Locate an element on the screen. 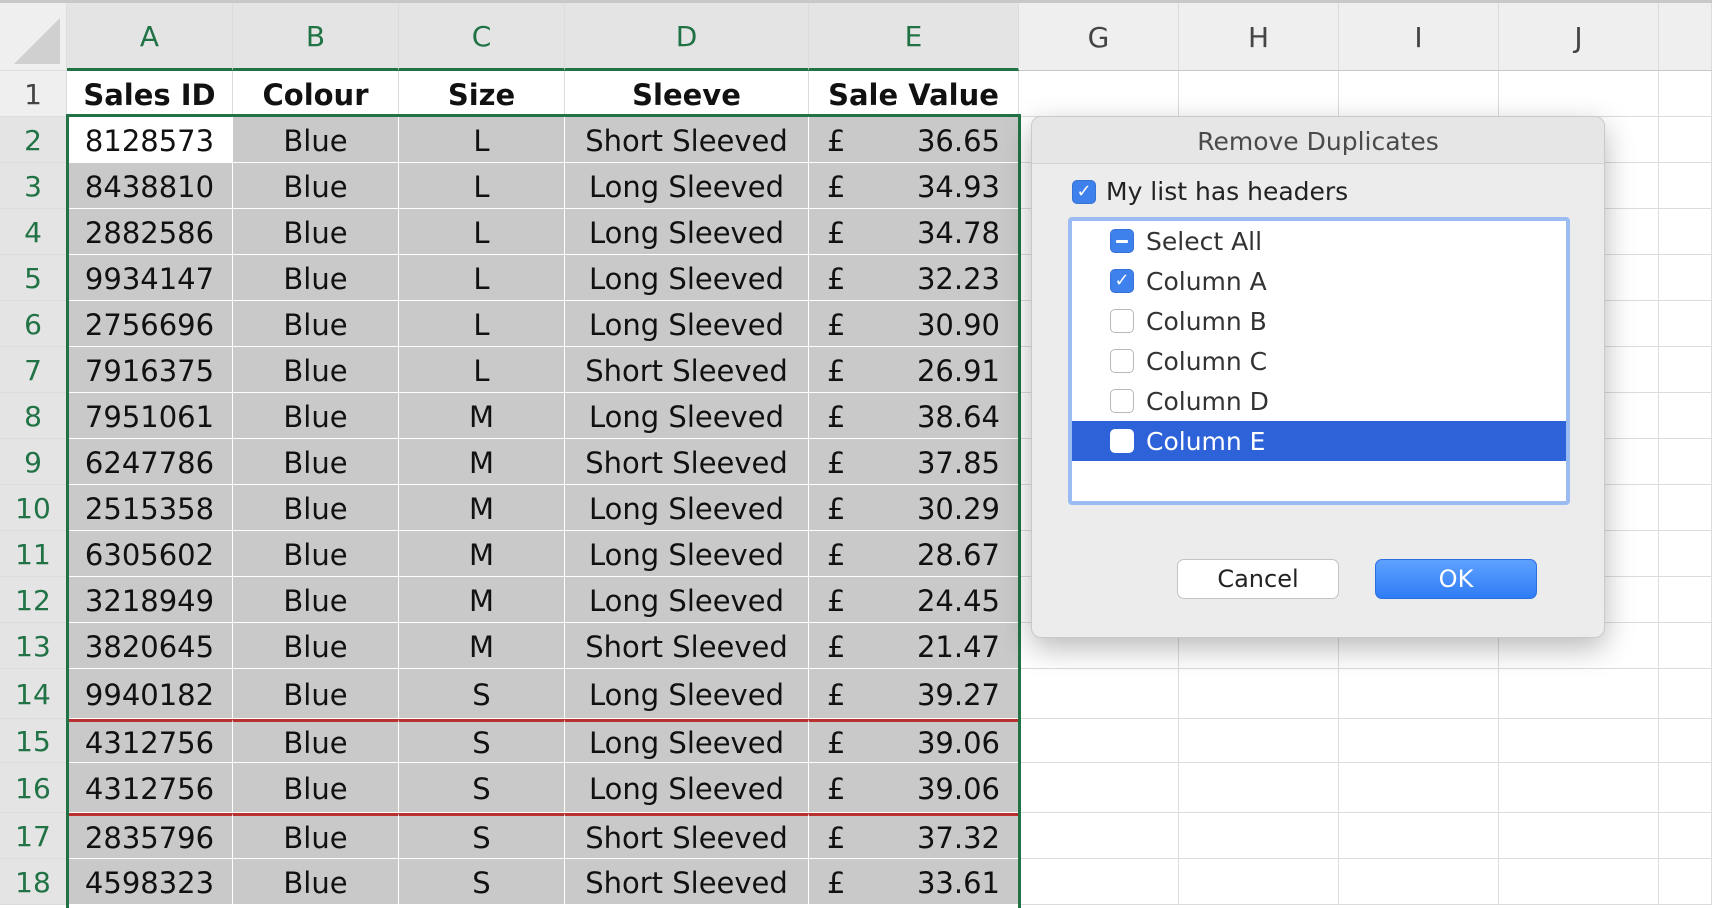 The width and height of the screenshot is (1712, 908). cell-sale-value: £38.64 is located at coordinates (914, 416).